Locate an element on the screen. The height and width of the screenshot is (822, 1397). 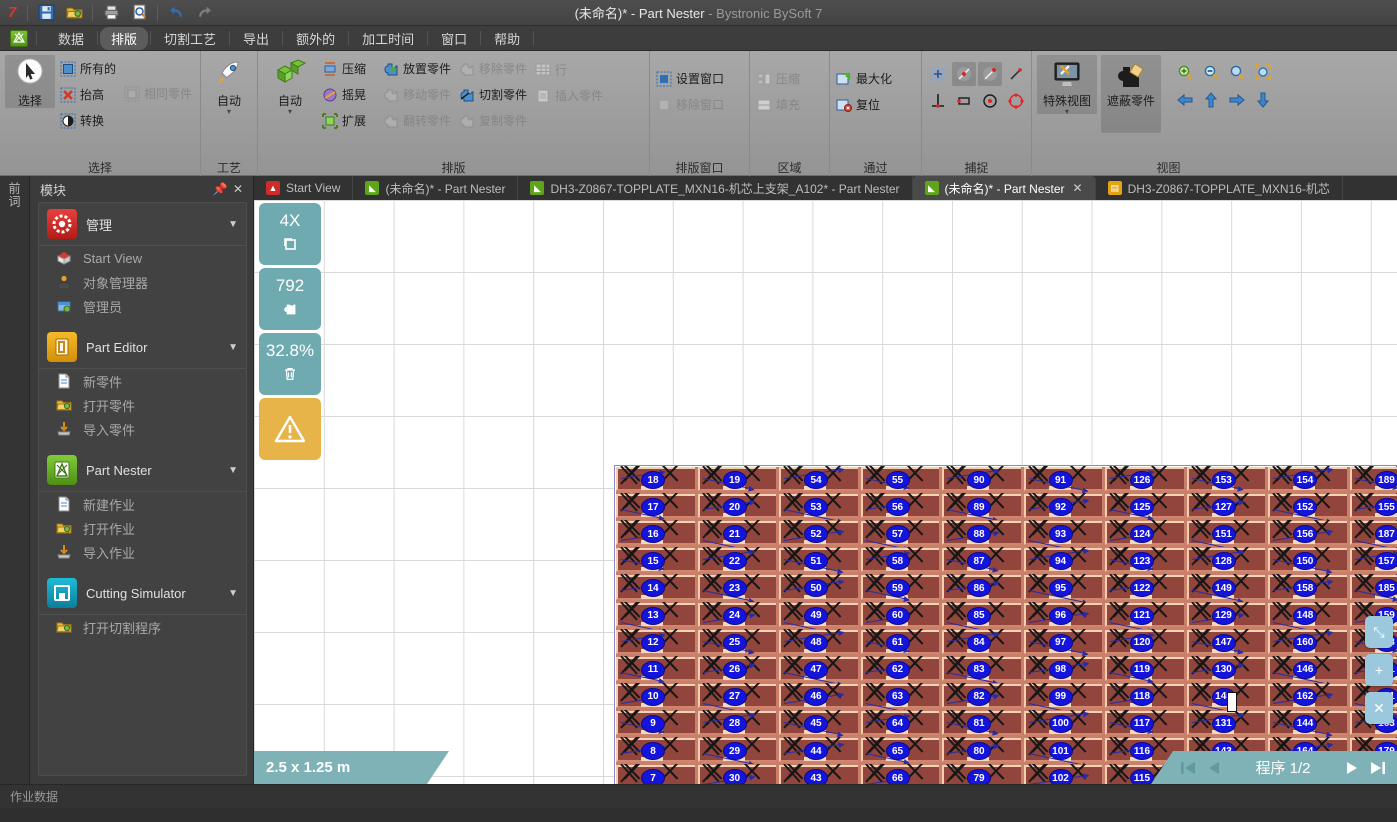
nested-part: 26 is located at coordinates (738, 669).